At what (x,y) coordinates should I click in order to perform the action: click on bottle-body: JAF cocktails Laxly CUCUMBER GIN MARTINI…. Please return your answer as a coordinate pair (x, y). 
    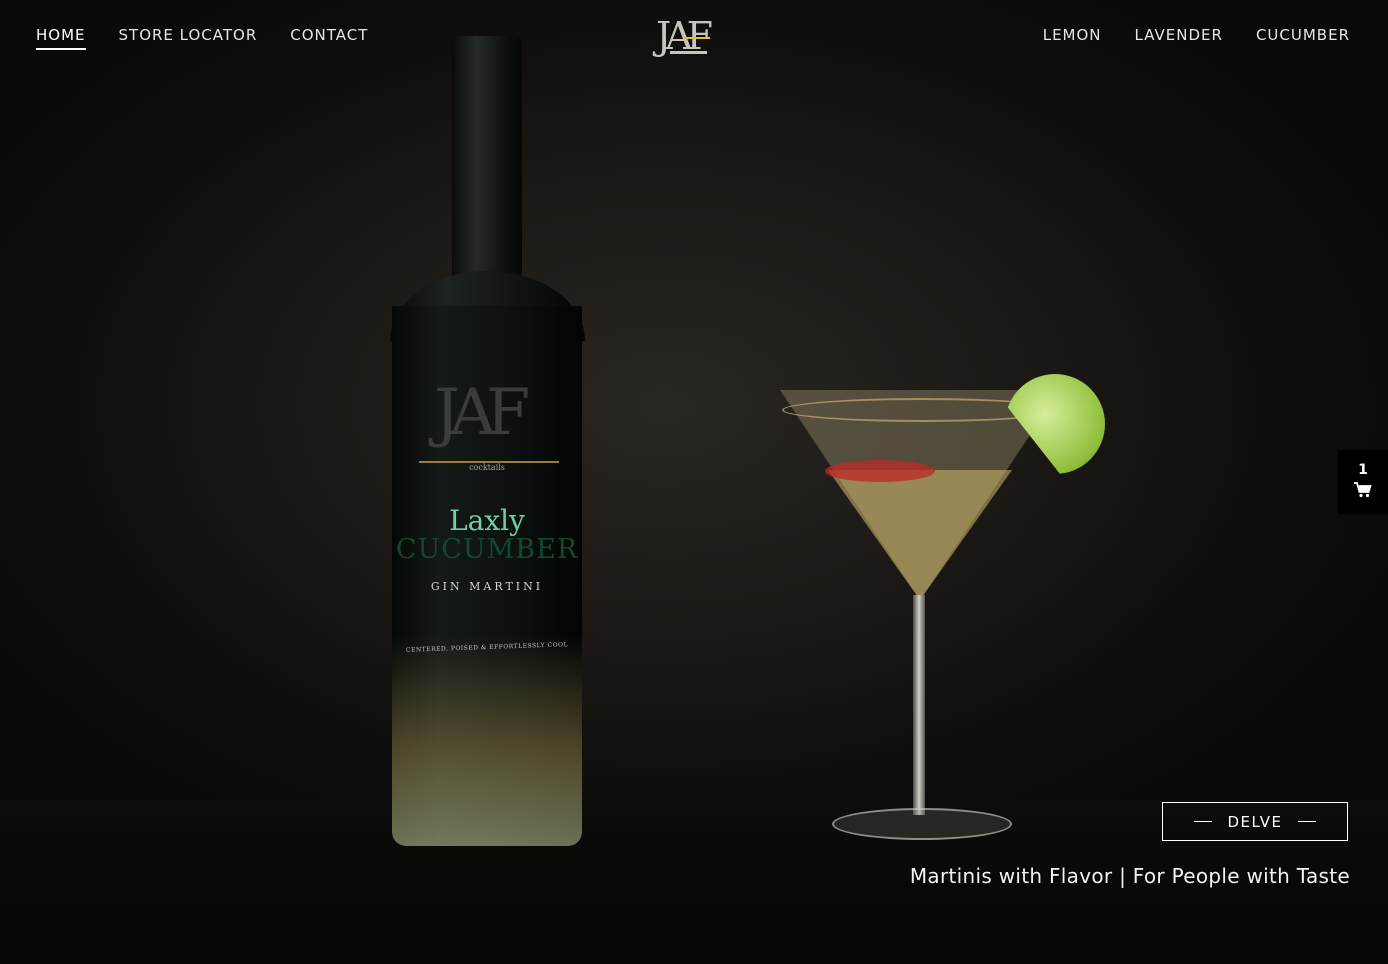
    Looking at the image, I should click on (487, 576).